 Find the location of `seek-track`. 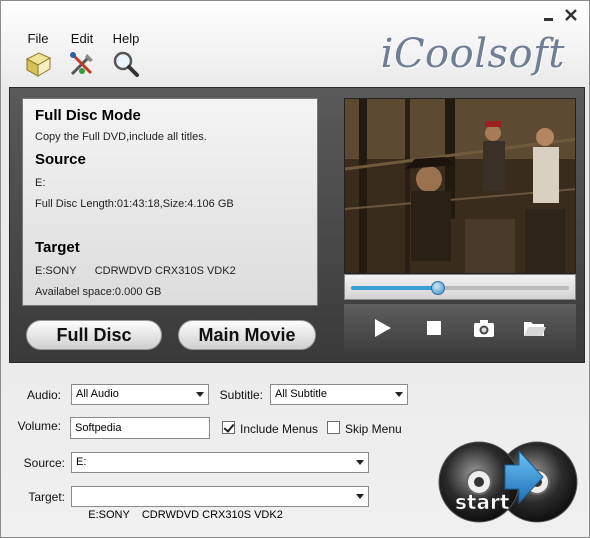

seek-track is located at coordinates (460, 288).